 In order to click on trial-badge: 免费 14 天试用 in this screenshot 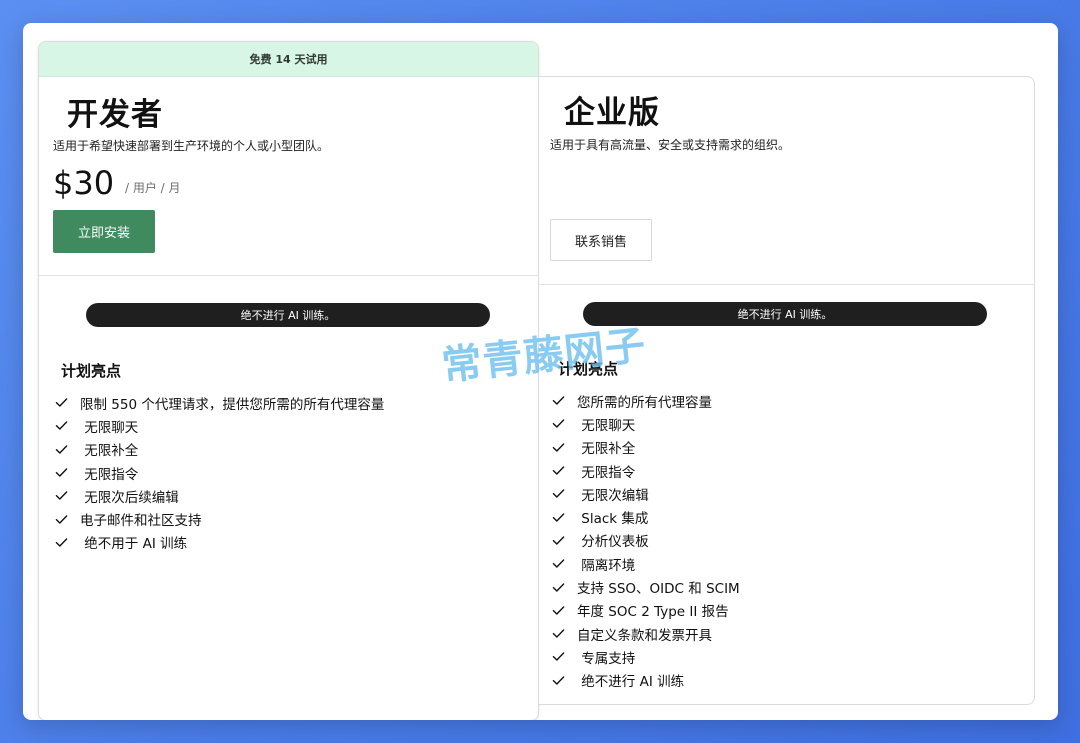, I will do `click(288, 59)`.